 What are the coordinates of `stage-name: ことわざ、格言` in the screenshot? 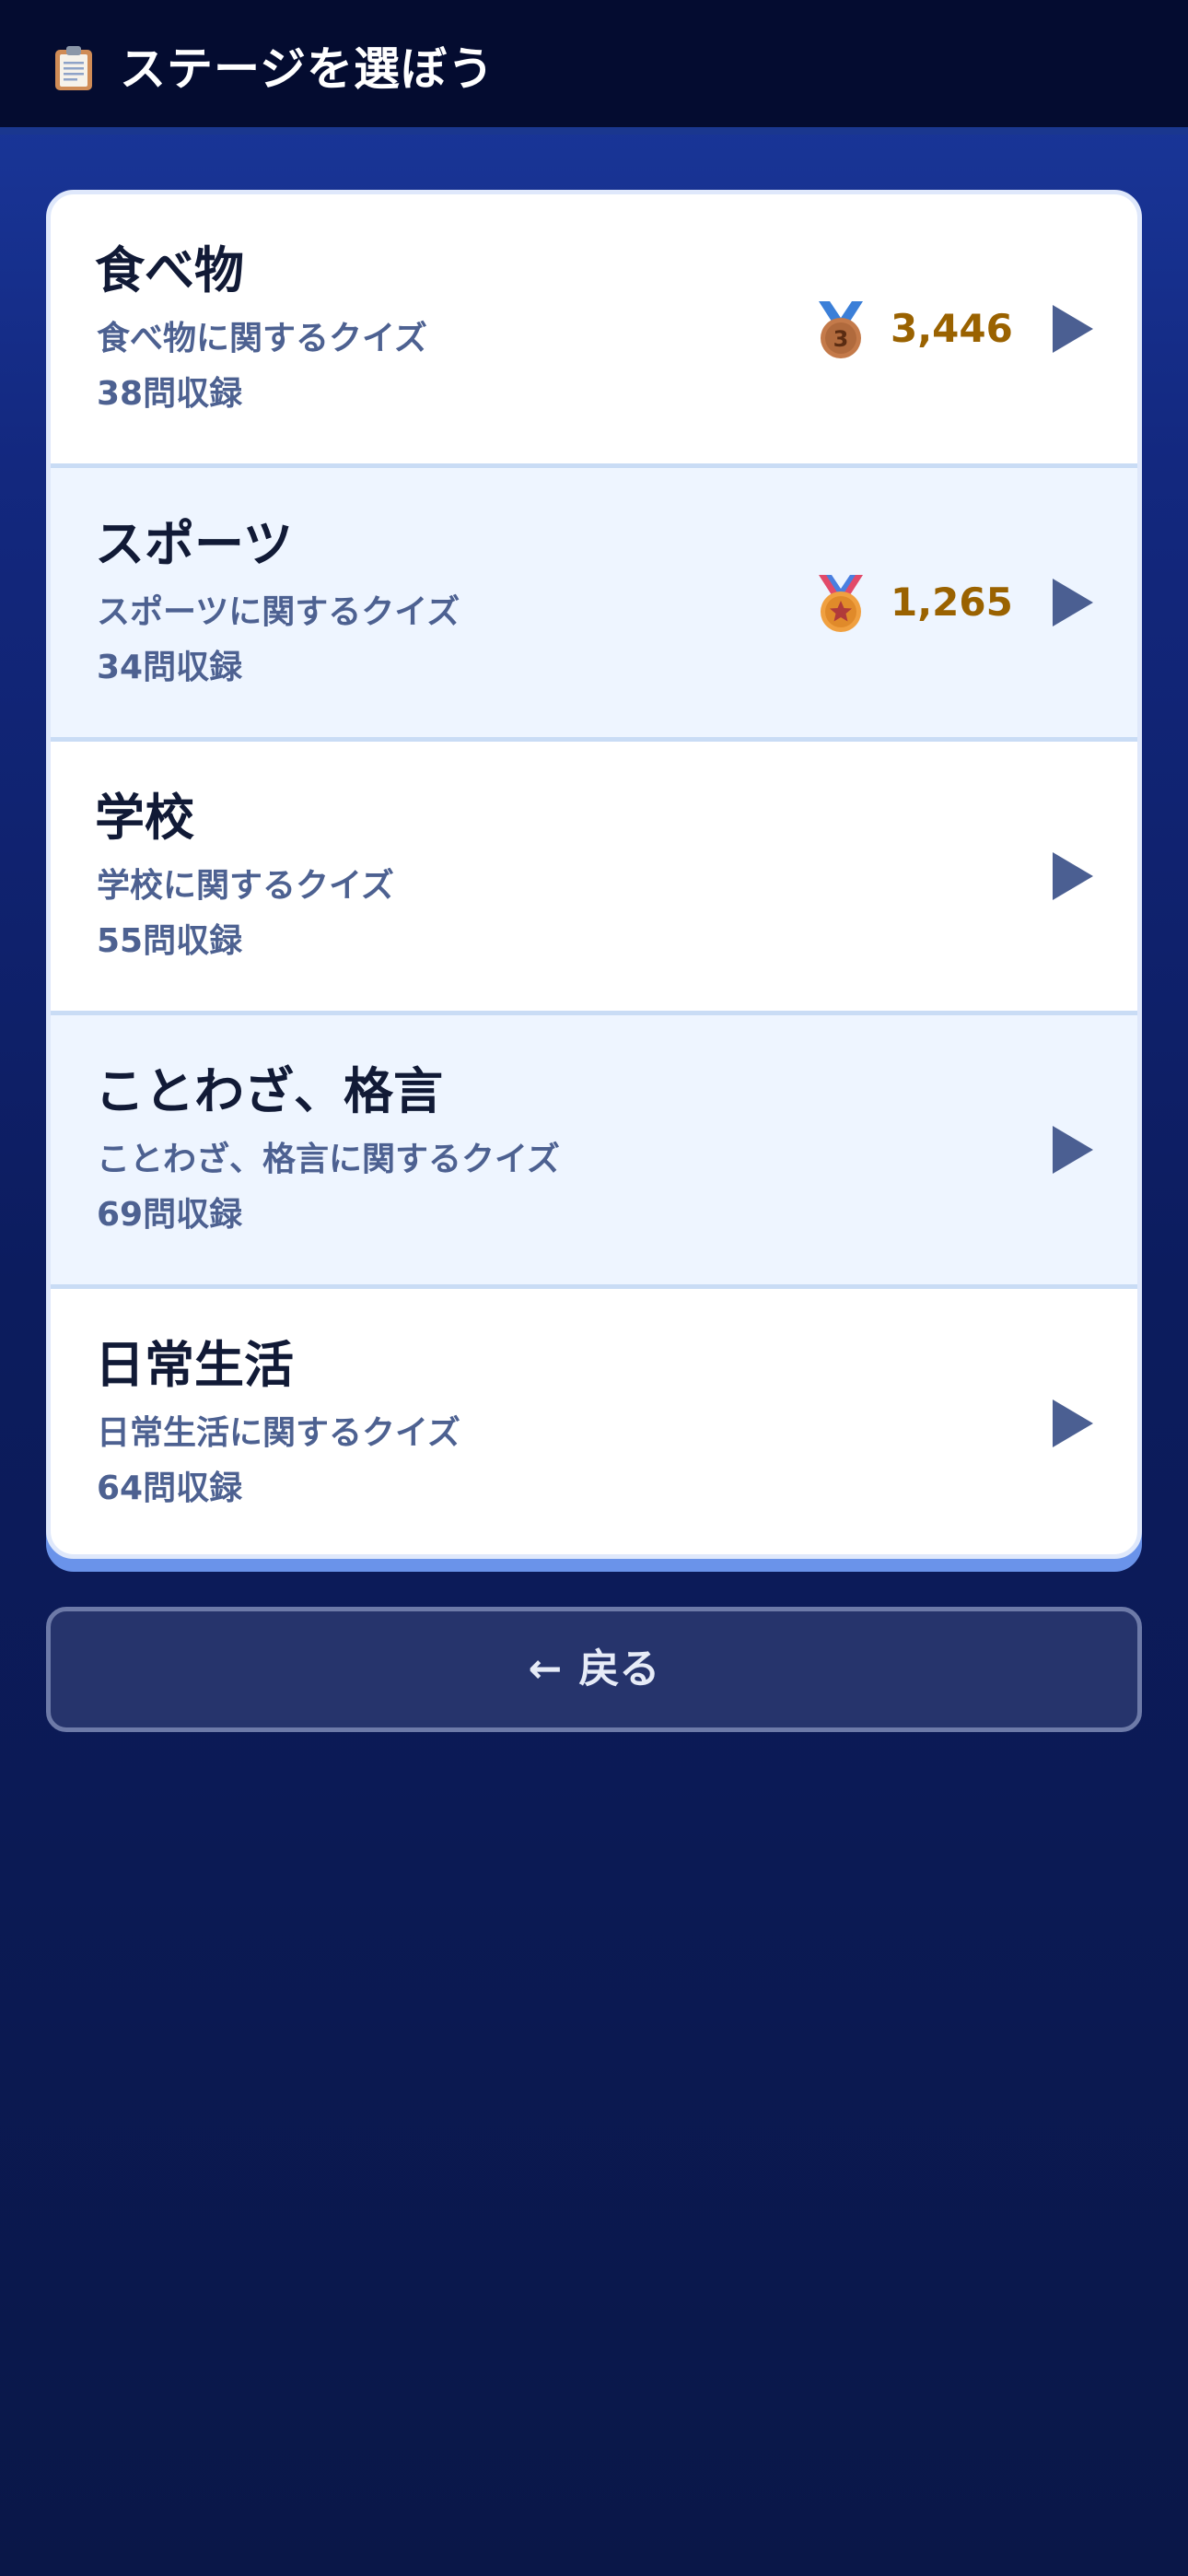 It's located at (269, 1091).